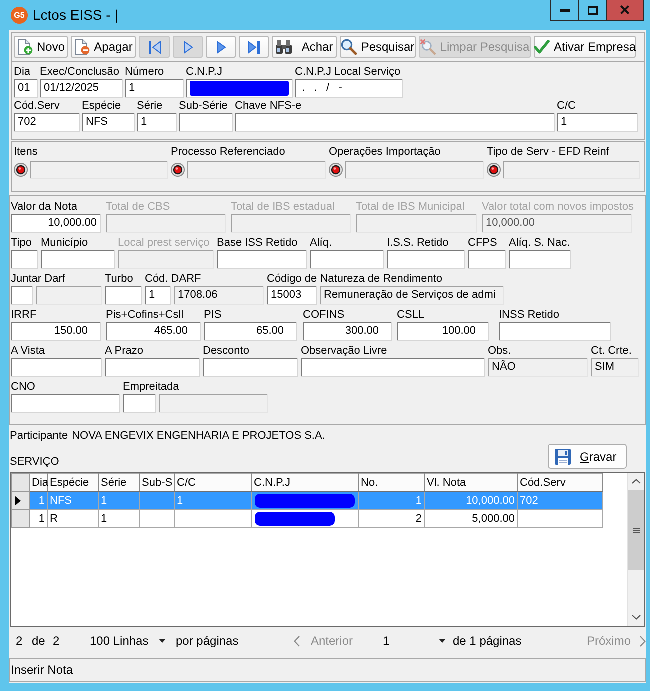  Describe the element at coordinates (22, 72) in the screenshot. I see `field-label: Dia` at that location.